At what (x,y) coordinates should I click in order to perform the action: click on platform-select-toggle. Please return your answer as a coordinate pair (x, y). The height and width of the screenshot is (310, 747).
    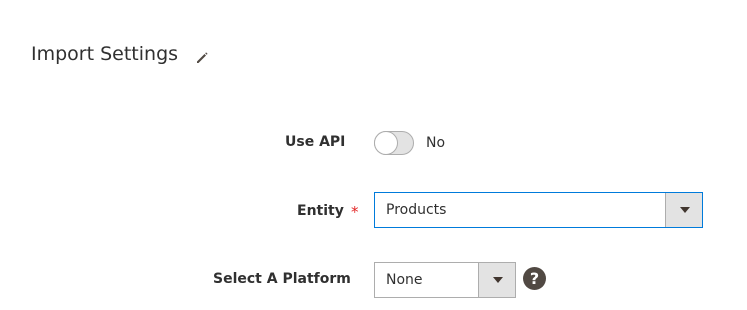
    Looking at the image, I should click on (496, 280).